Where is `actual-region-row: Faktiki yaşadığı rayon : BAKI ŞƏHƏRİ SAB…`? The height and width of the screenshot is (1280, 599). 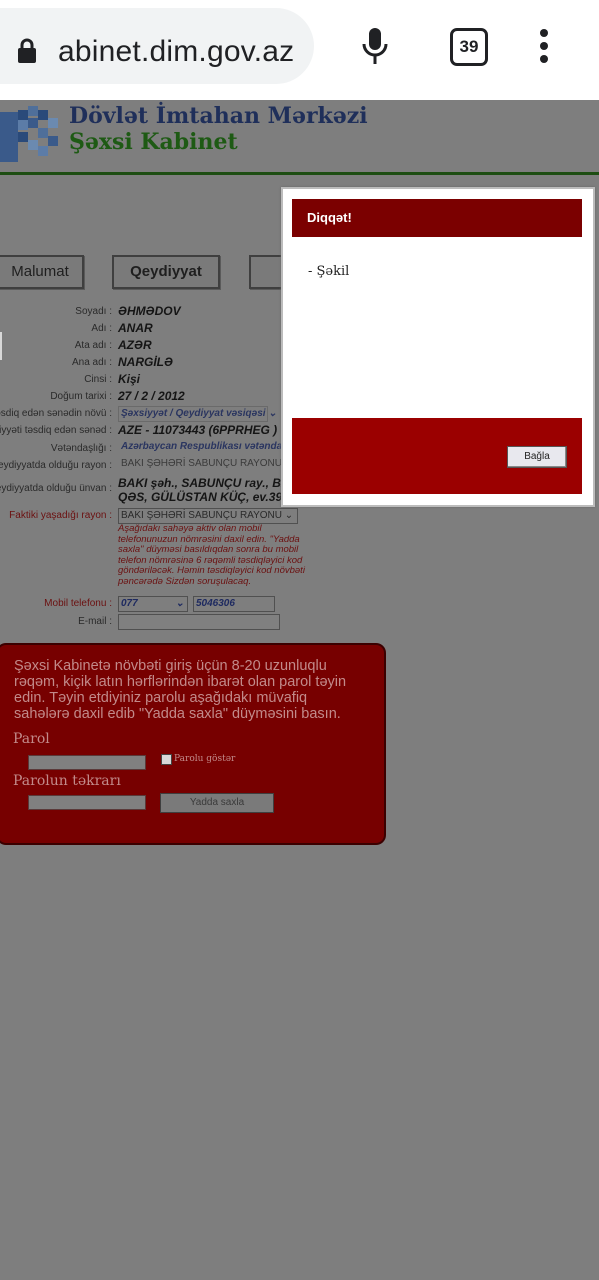
actual-region-row: Faktiki yaşadığı rayon : BAKI ŞƏHƏRİ SAB… is located at coordinates (299, 516).